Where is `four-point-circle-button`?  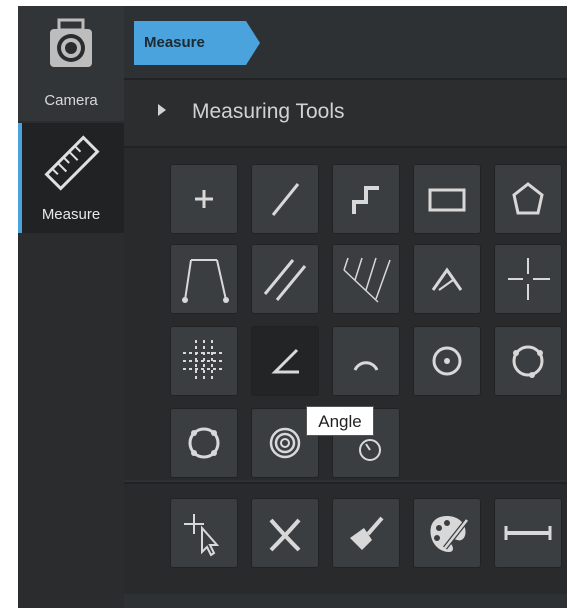
four-point-circle-button is located at coordinates (204, 443).